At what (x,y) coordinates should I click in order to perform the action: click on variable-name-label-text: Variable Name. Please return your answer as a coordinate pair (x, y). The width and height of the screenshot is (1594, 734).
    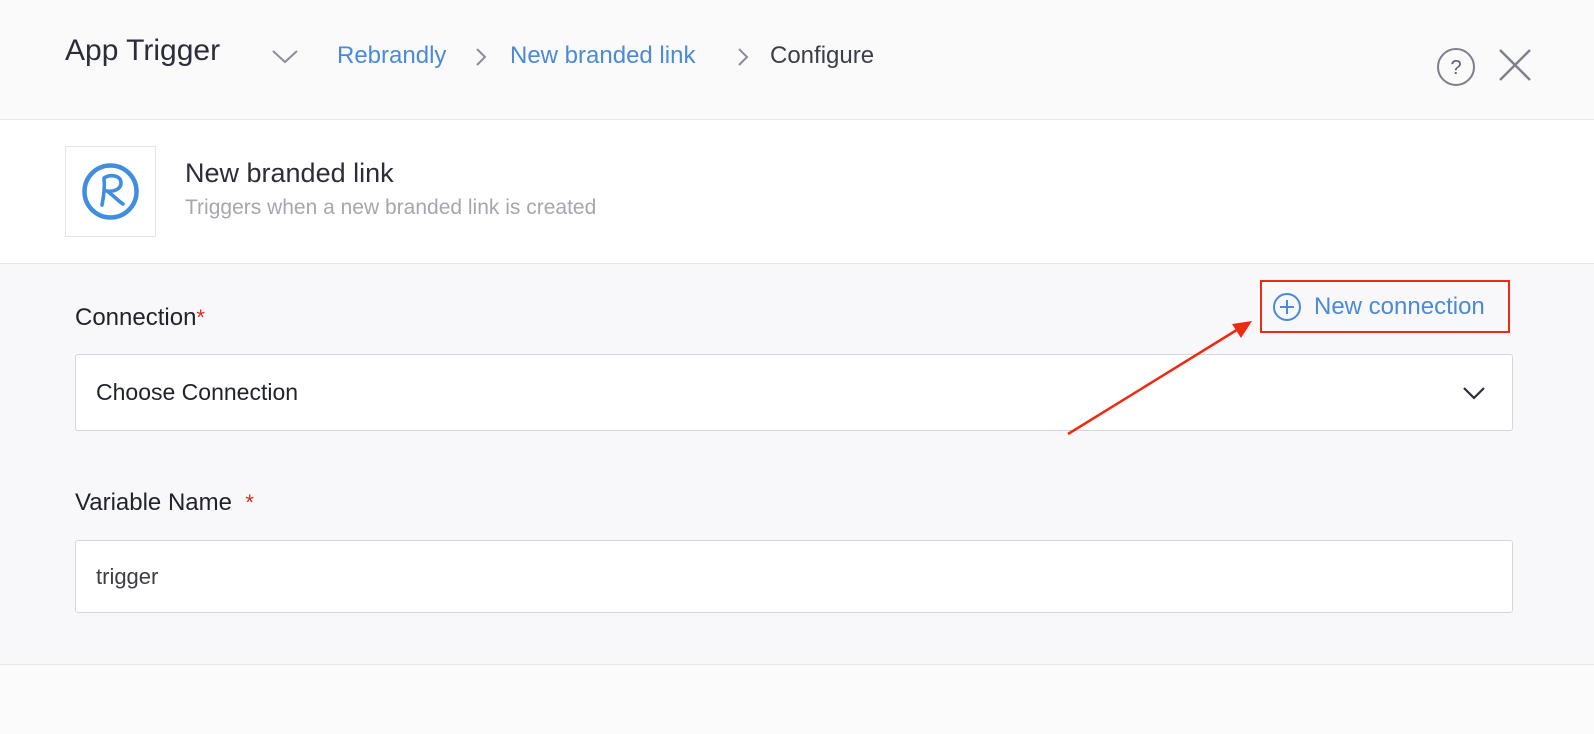
    Looking at the image, I should click on (153, 502).